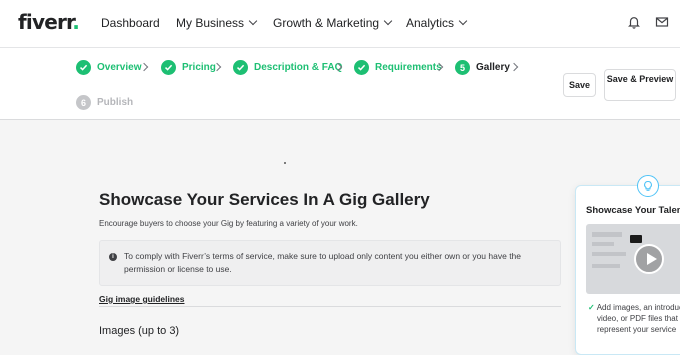  What do you see at coordinates (142, 299) in the screenshot?
I see `gig-image-guidelines-link: Gig image guidelines` at bounding box center [142, 299].